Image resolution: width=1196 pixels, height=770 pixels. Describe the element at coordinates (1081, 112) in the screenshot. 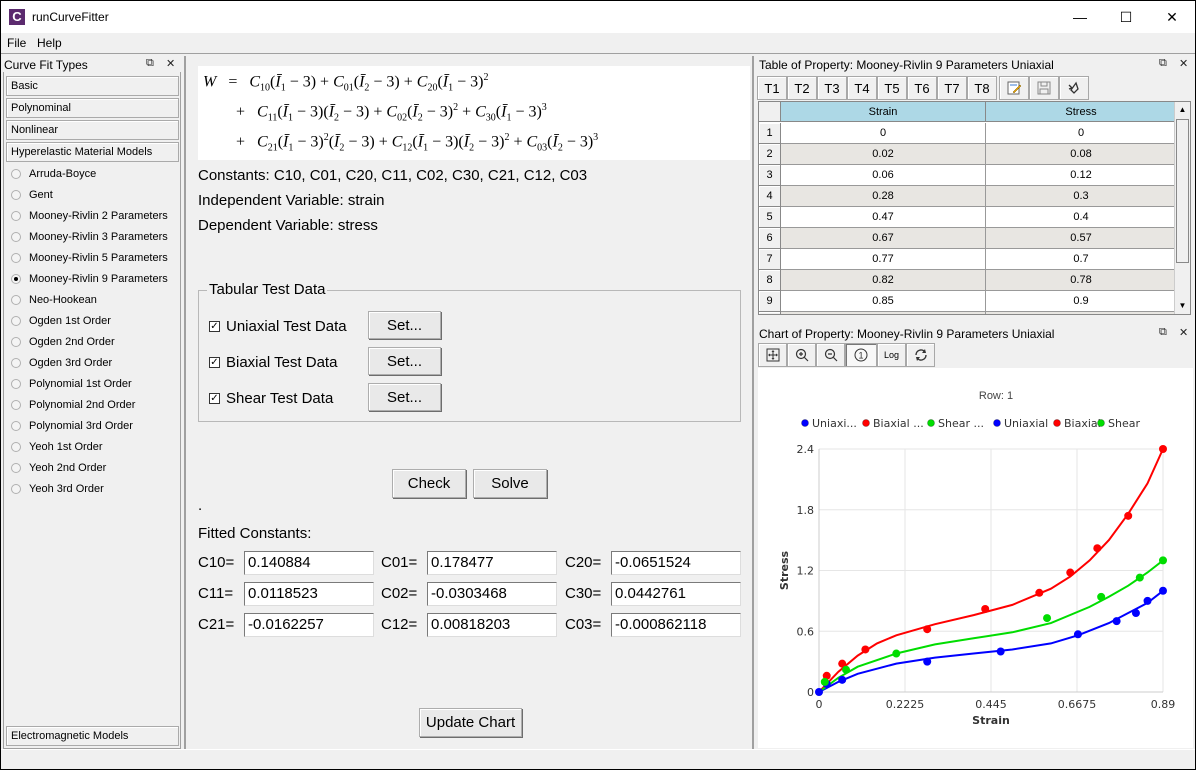

I see `column-header-stress: Stress` at that location.